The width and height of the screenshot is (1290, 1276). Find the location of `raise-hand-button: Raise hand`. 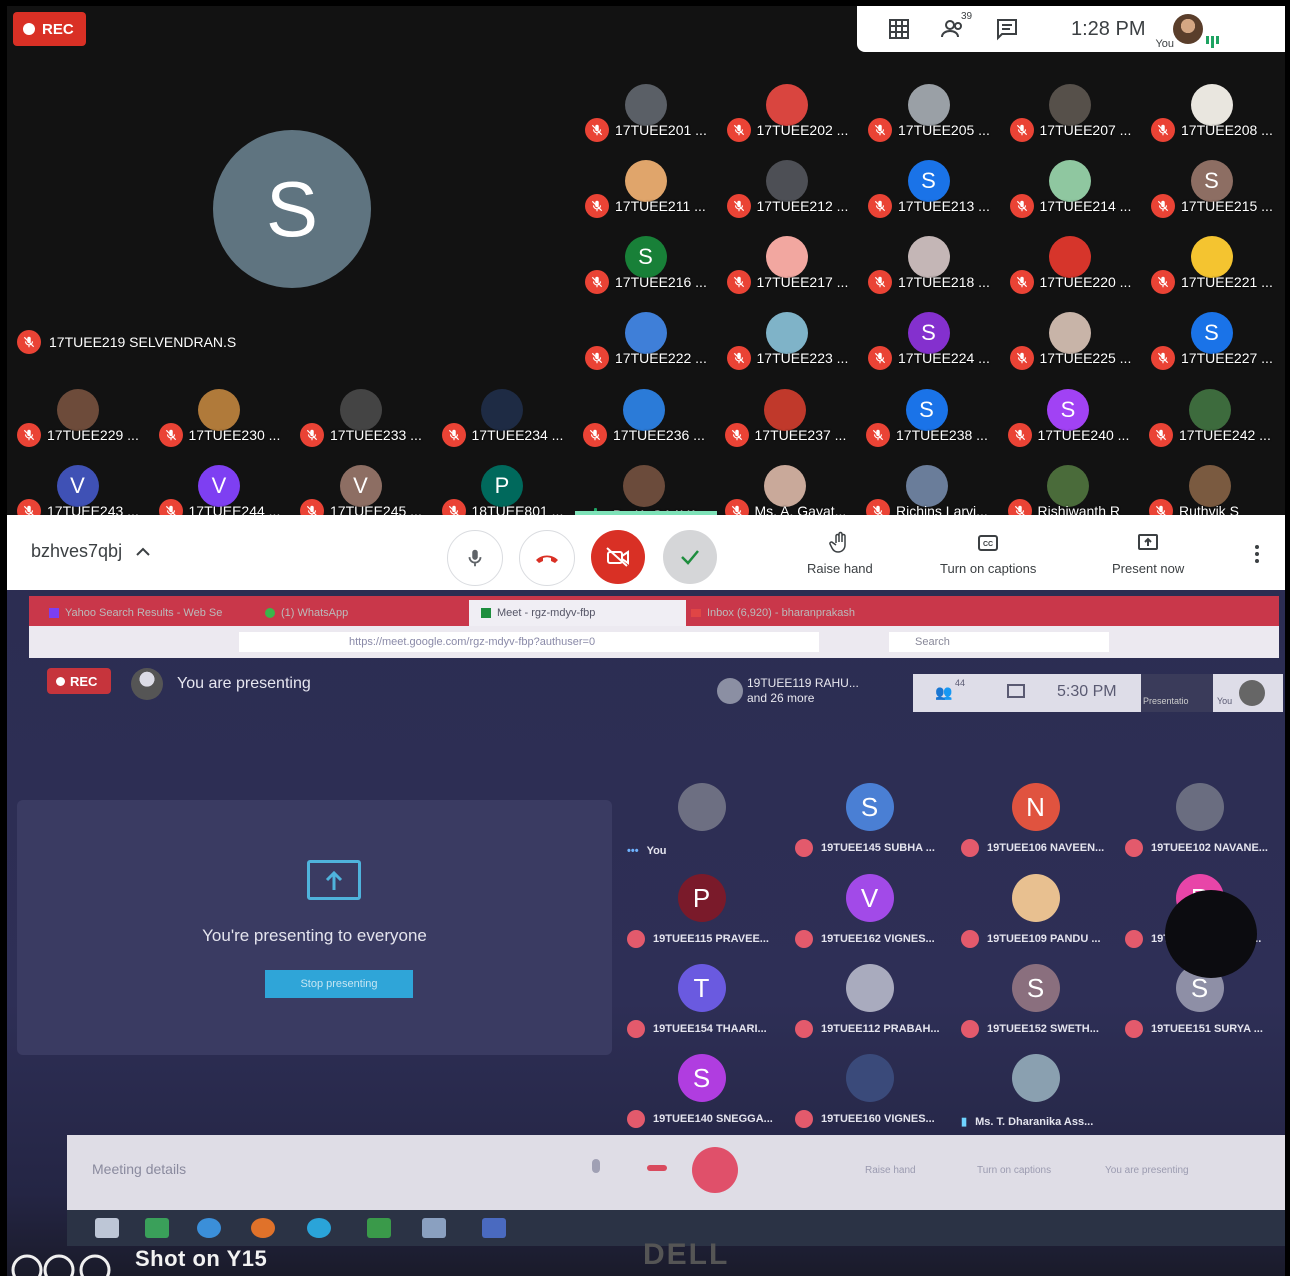

raise-hand-button: Raise hand is located at coordinates (840, 553).